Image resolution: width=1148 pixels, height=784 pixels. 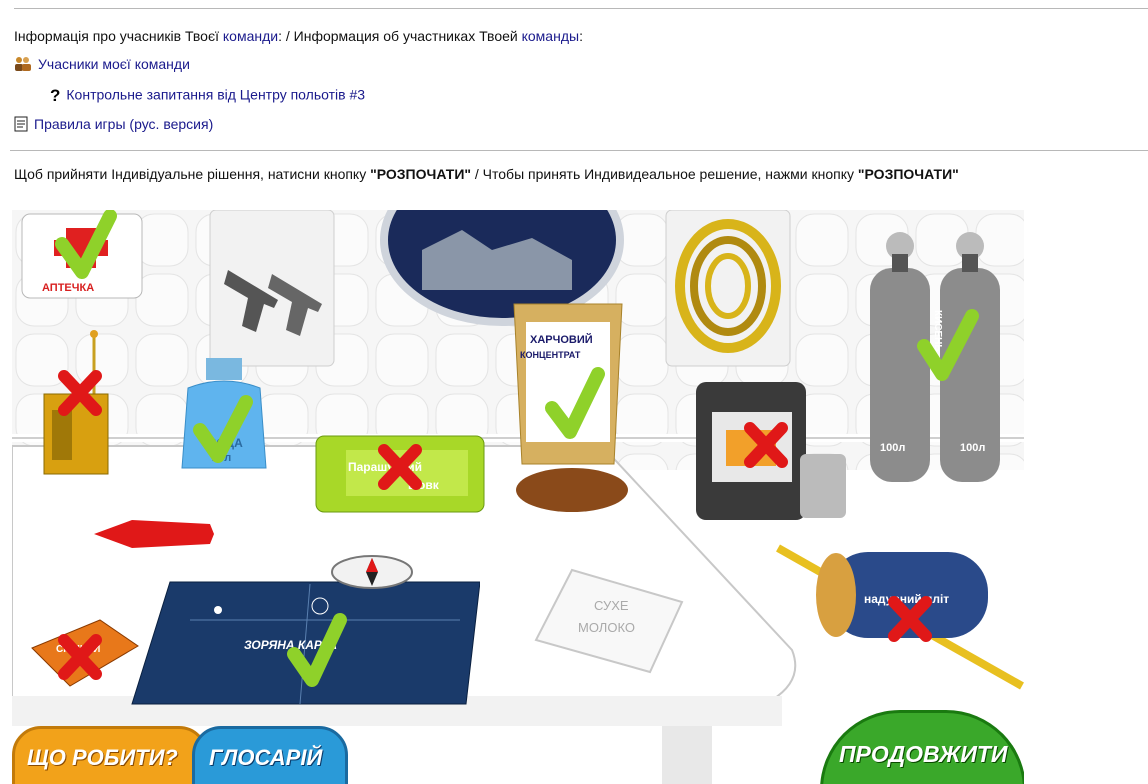 What do you see at coordinates (250, 36) in the screenshot?
I see `team-link-ua: команди` at bounding box center [250, 36].